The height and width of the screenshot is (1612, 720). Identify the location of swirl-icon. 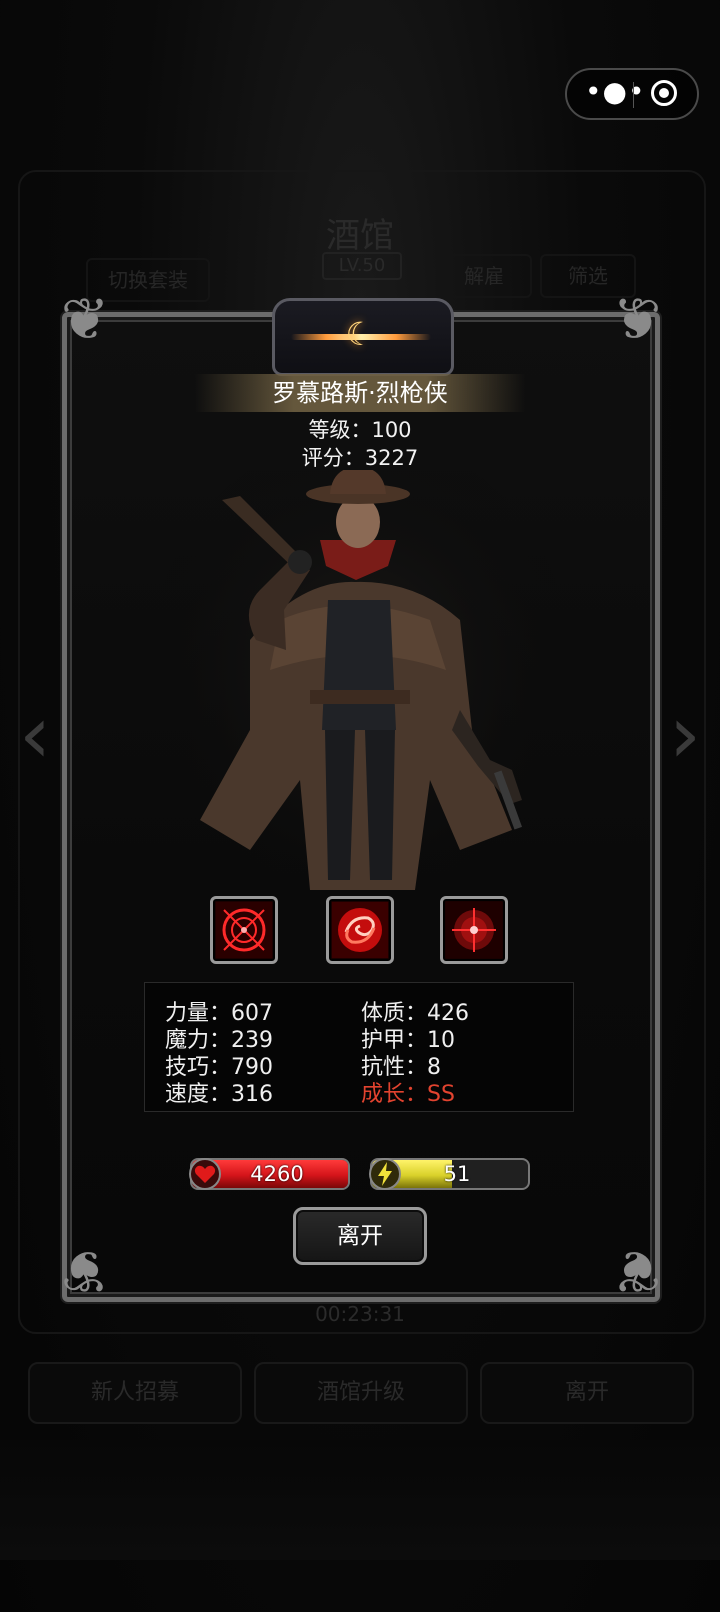
(360, 930).